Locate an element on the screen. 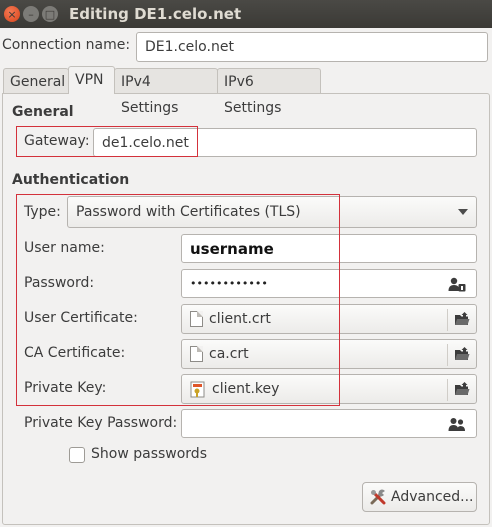  tab-vpn-label: VPN is located at coordinates (89, 80).